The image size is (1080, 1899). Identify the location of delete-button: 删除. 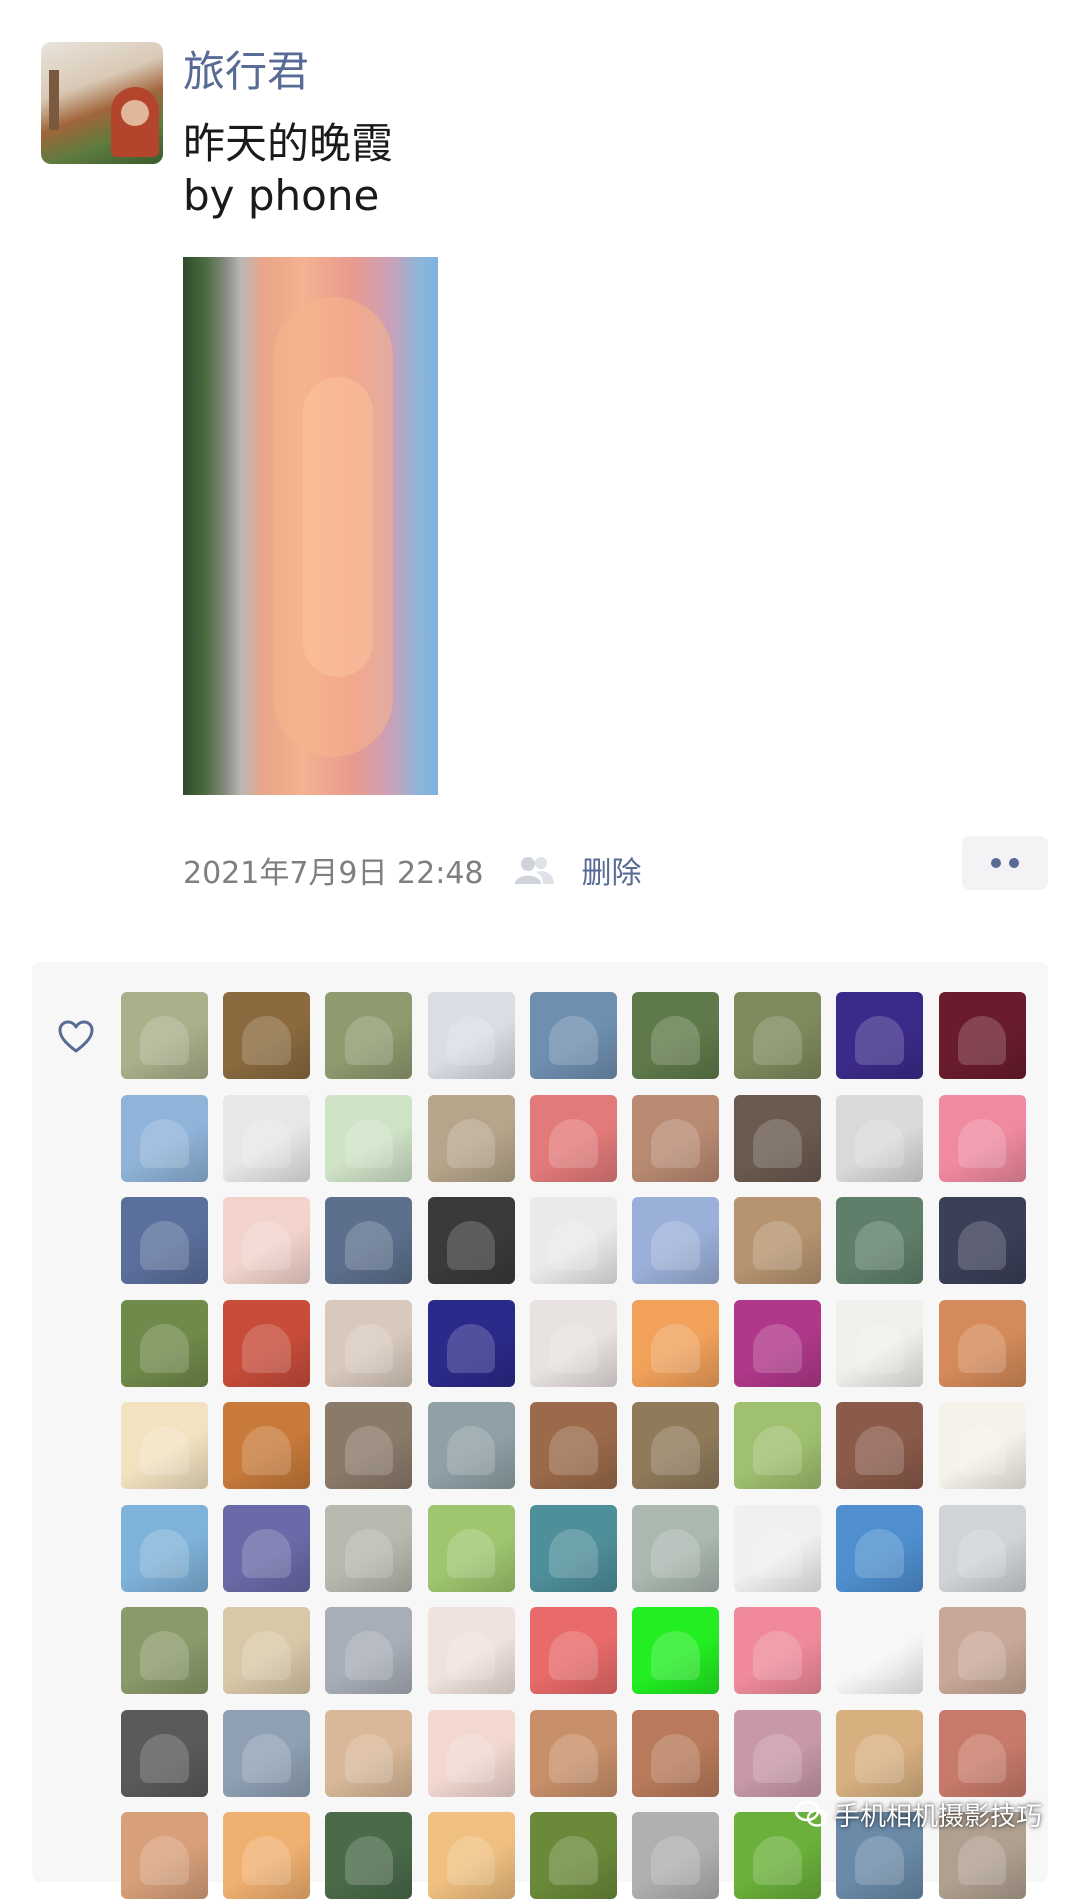
(612, 870).